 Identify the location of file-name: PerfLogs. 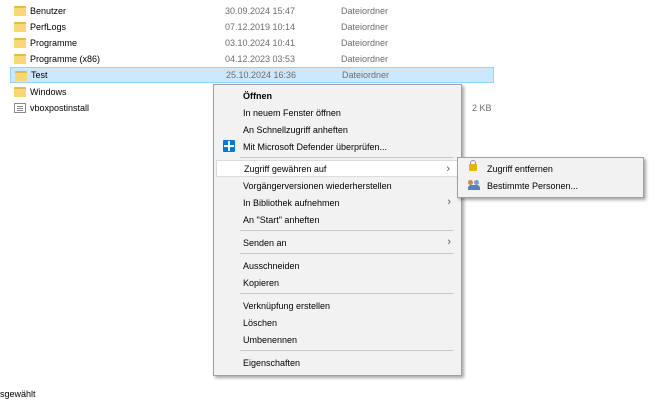
(48, 27).